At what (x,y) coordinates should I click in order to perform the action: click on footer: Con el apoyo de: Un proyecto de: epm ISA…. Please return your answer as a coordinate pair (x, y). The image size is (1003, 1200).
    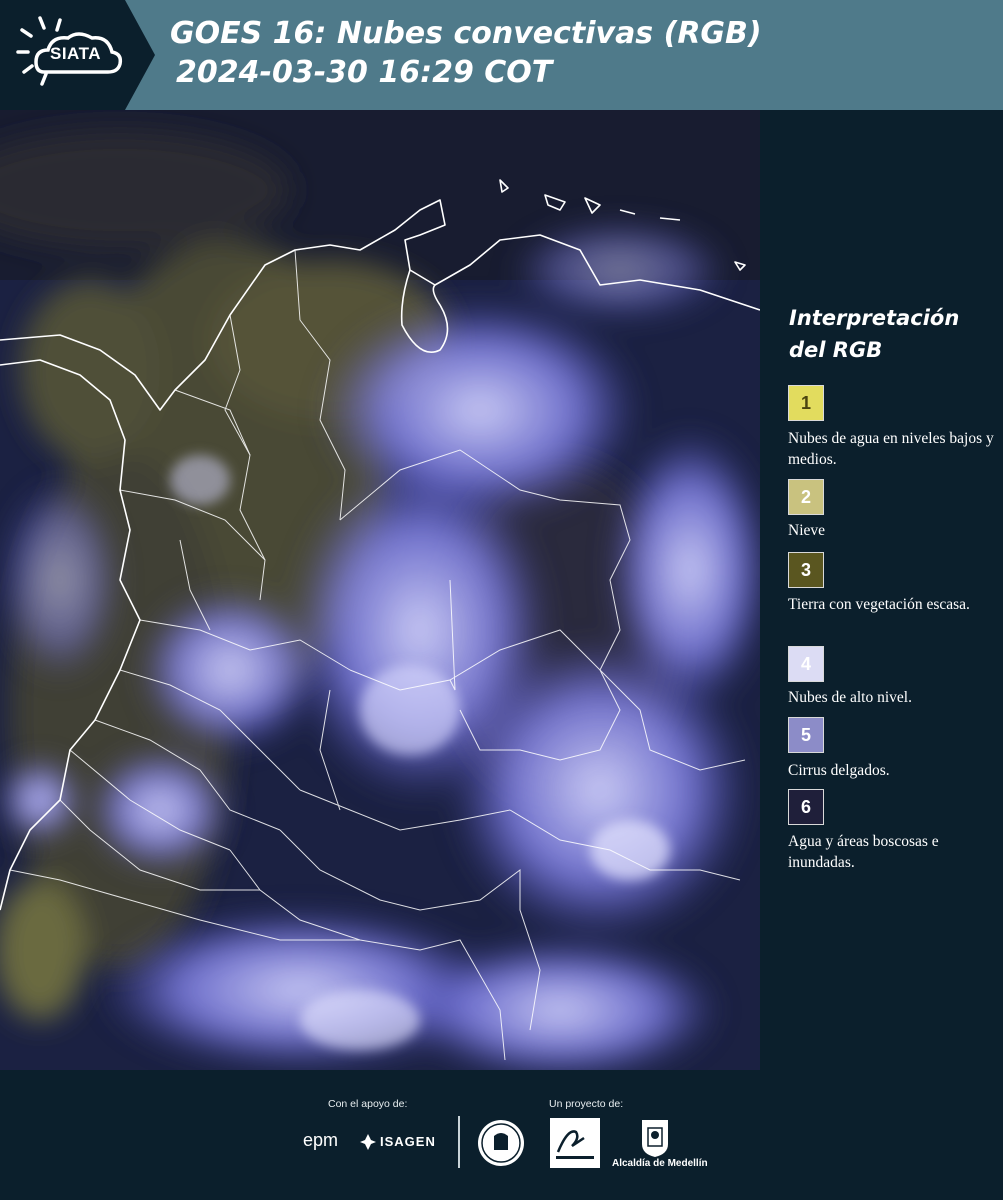
    Looking at the image, I should click on (501, 1135).